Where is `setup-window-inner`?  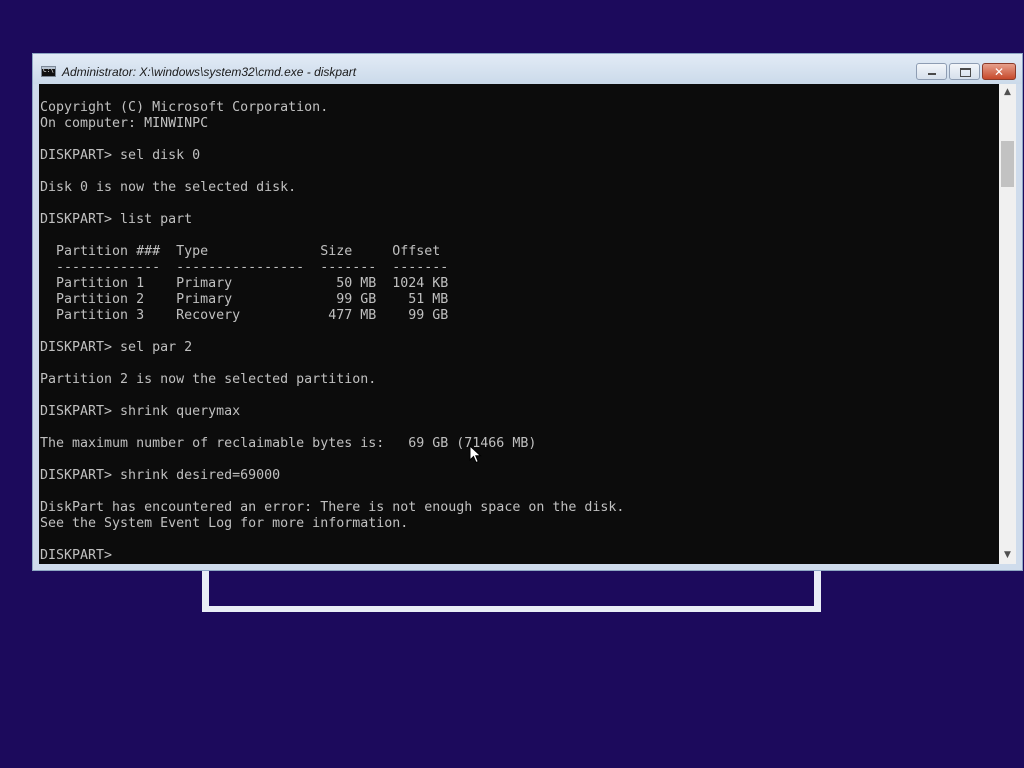
setup-window-inner is located at coordinates (511, 585).